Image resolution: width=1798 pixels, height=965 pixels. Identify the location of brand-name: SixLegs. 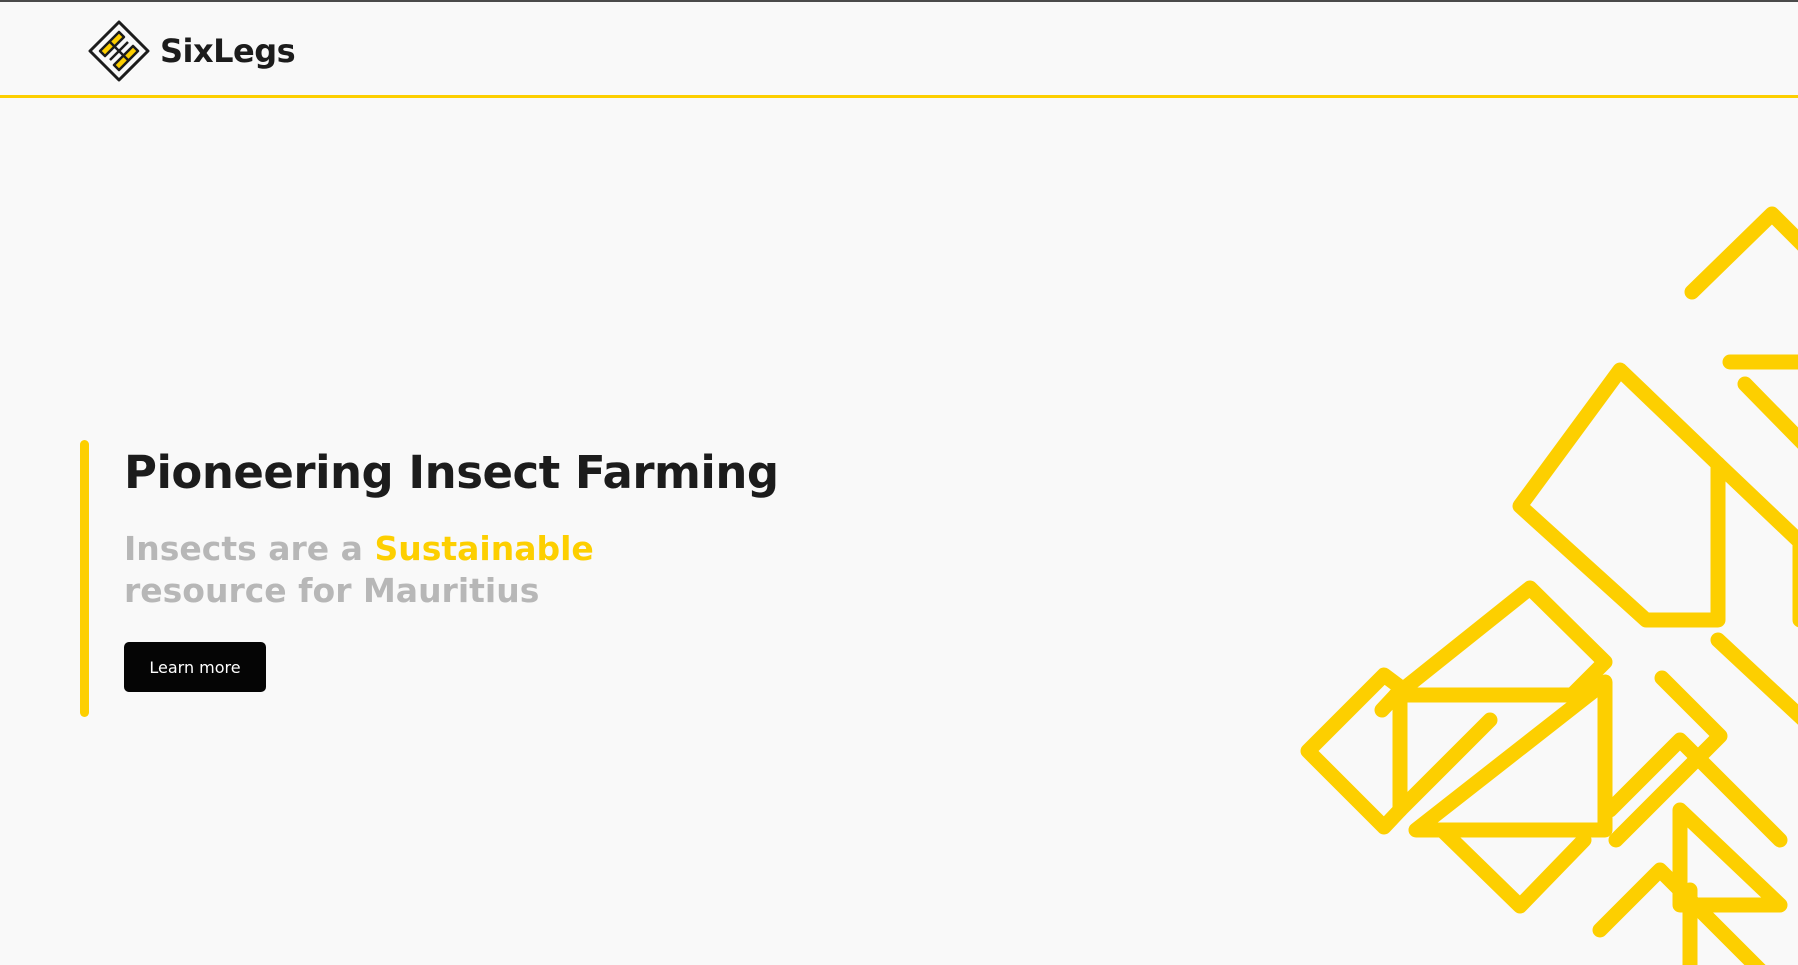
(228, 51).